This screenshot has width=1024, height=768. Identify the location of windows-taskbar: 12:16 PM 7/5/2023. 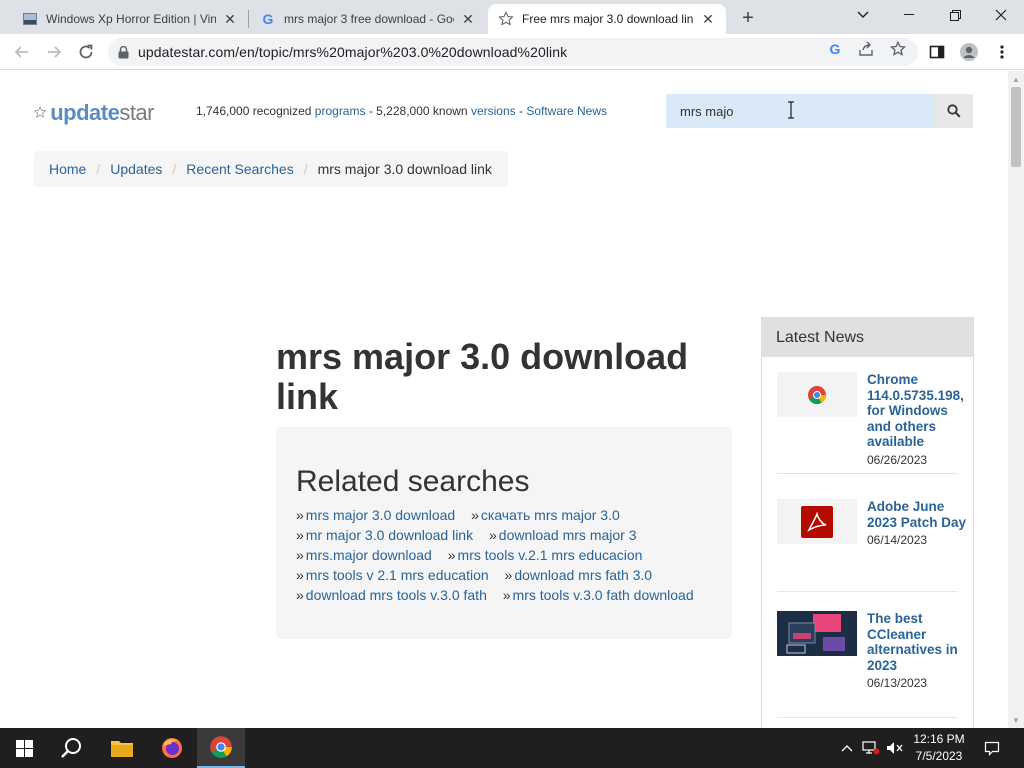
(512, 748).